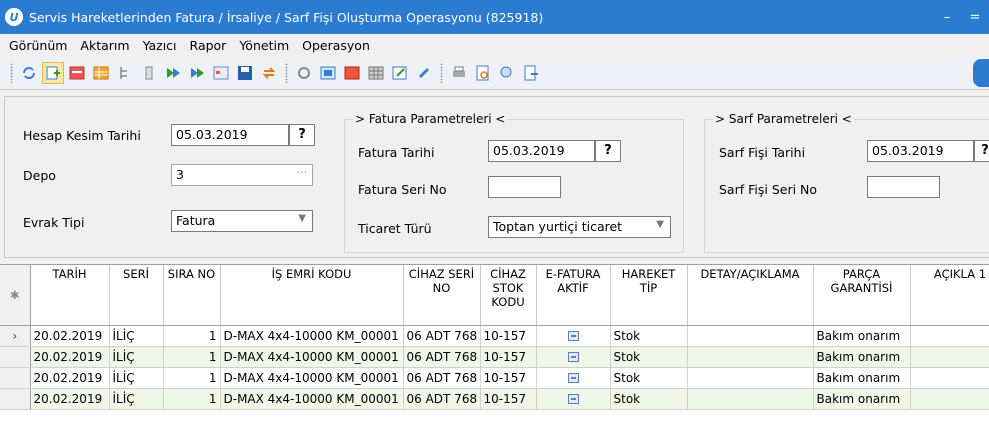 The width and height of the screenshot is (989, 421). Describe the element at coordinates (197, 73) in the screenshot. I see `forward-all-icon` at that location.